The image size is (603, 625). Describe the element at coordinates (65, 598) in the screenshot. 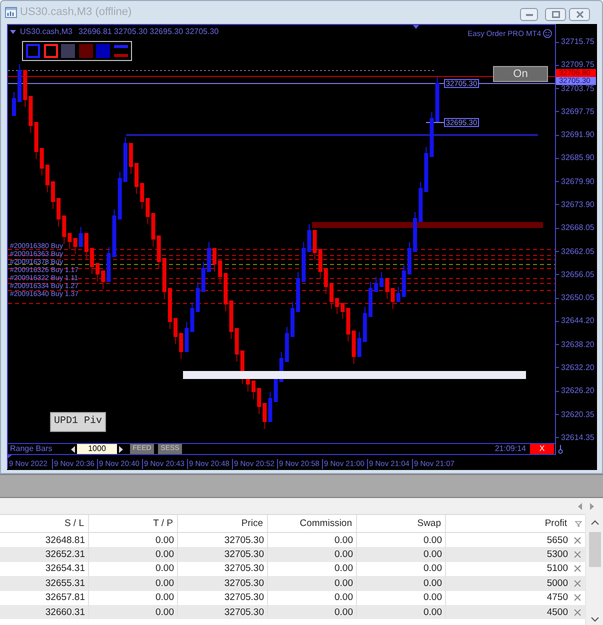

I see `stop-loss-value: 32657.81` at that location.